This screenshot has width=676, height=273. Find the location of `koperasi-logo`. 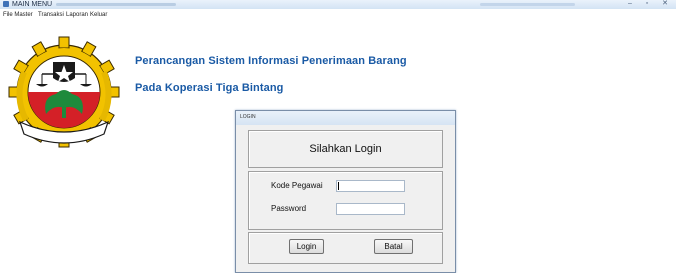

koperasi-logo is located at coordinates (64, 91).